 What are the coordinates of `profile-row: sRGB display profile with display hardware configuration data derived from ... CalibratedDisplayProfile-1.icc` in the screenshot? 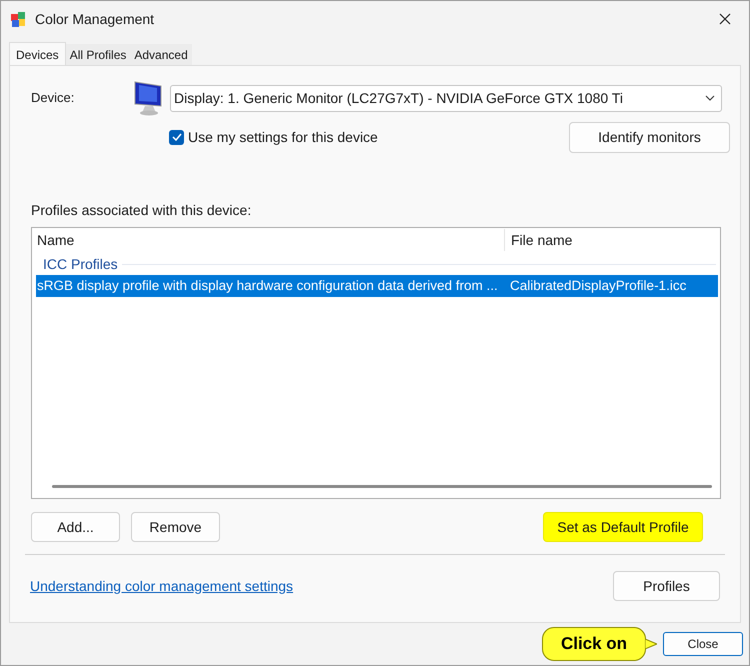 It's located at (377, 286).